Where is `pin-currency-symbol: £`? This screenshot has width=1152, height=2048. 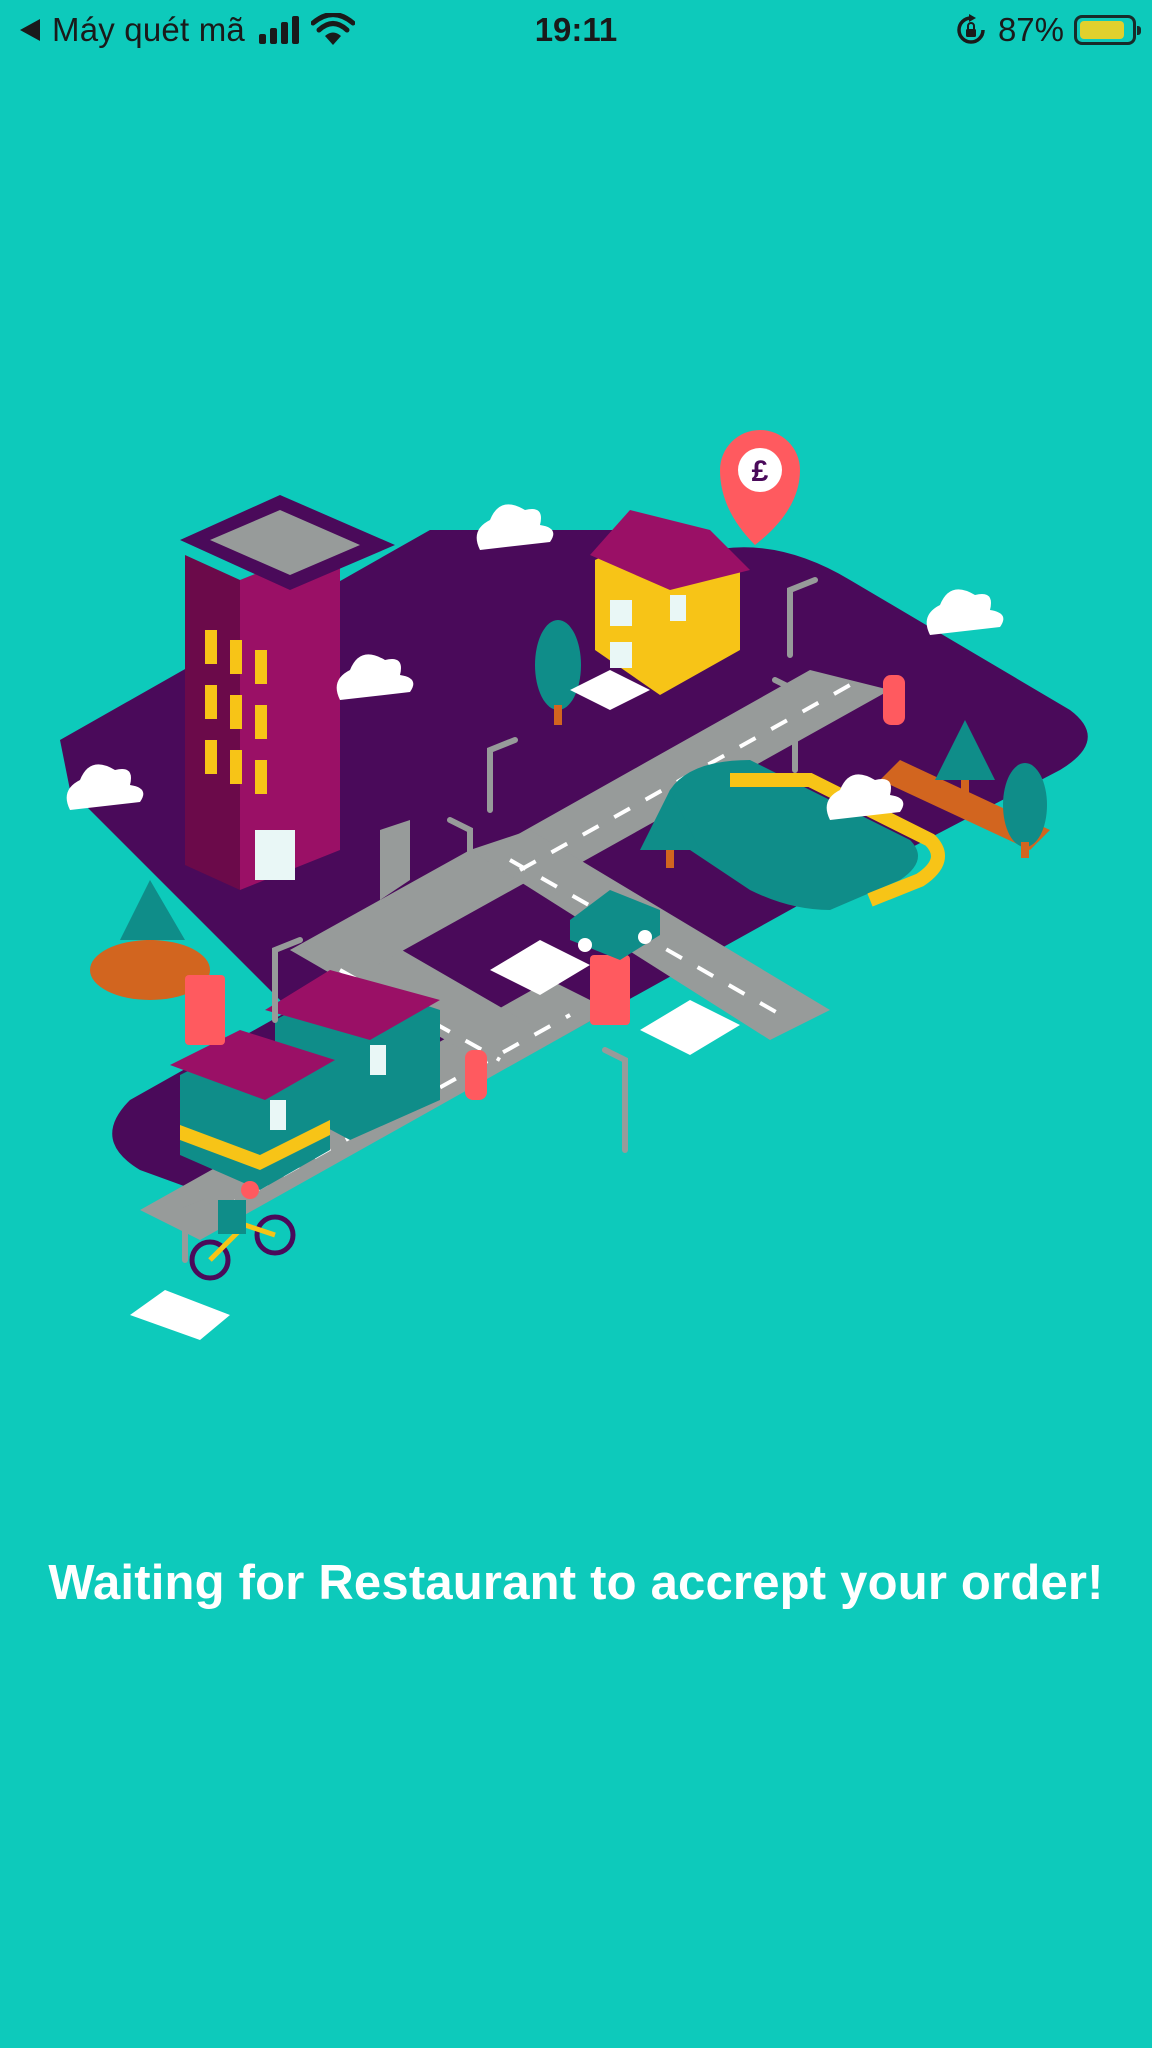 pin-currency-symbol: £ is located at coordinates (760, 471).